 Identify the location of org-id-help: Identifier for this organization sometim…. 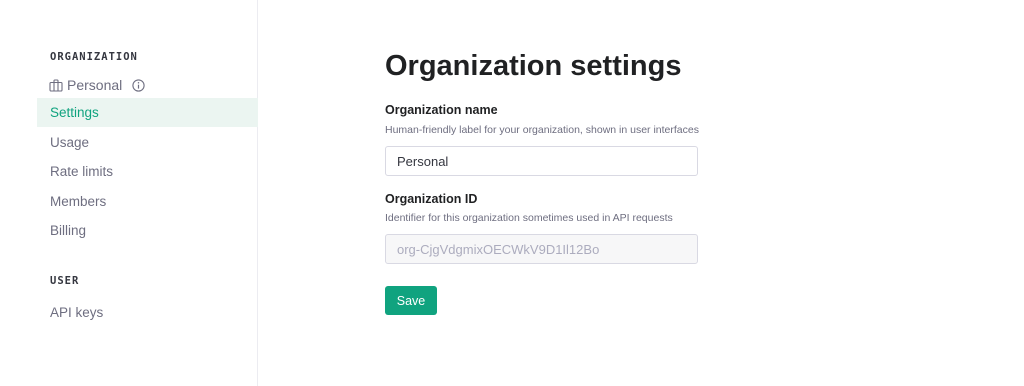
(529, 218).